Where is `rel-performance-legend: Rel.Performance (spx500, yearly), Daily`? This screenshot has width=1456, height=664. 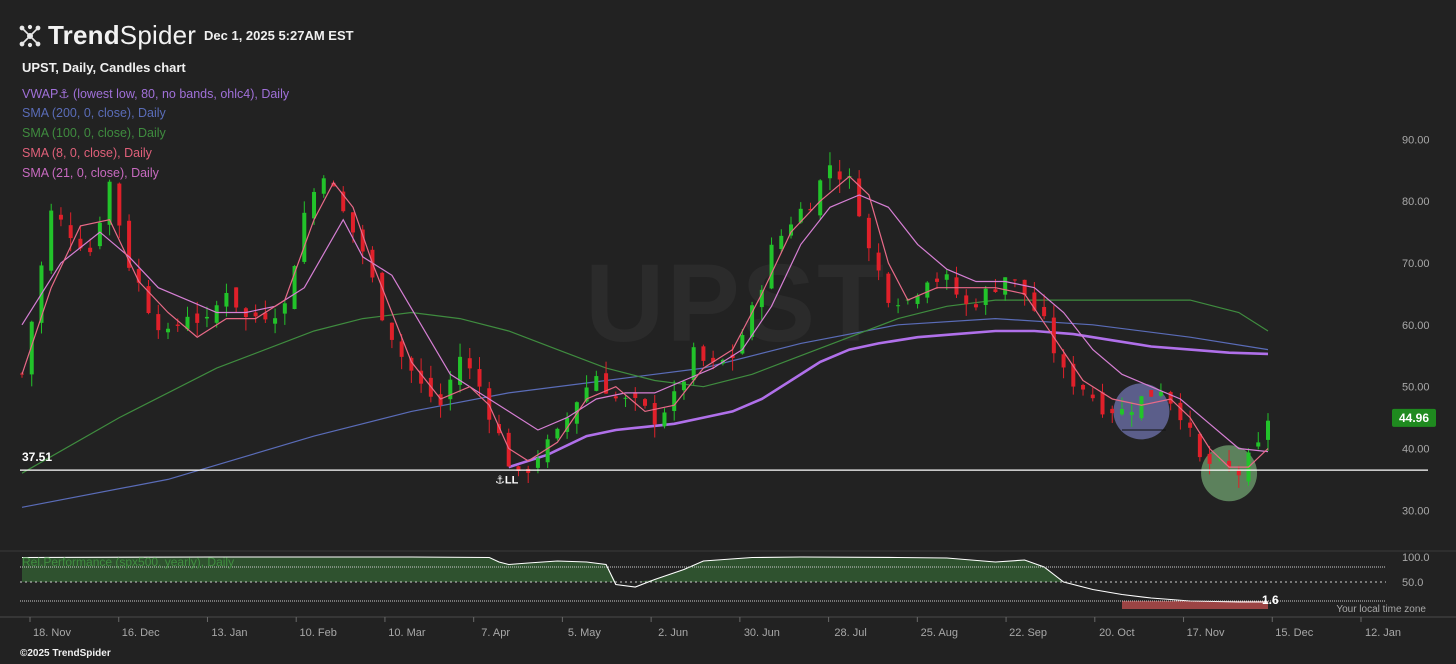 rel-performance-legend: Rel.Performance (spx500, yearly), Daily is located at coordinates (128, 562).